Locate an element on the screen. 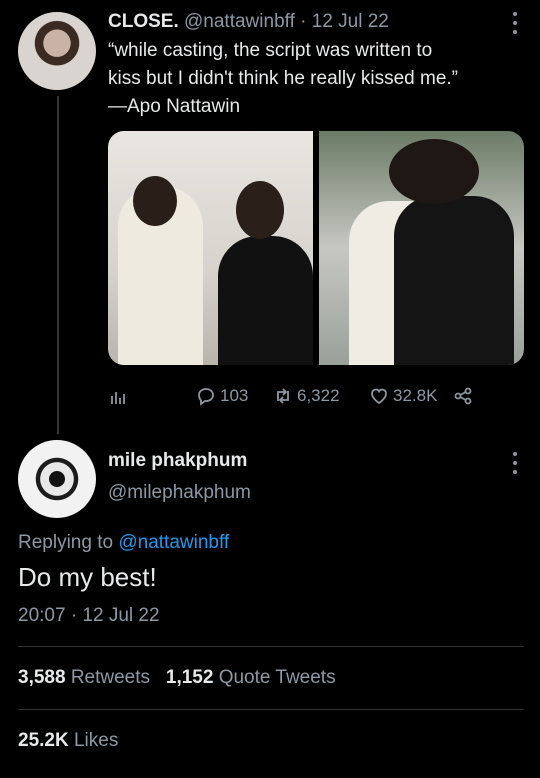 This screenshot has height=778, width=540. replying-to-link: @nattawinbff is located at coordinates (173, 542).